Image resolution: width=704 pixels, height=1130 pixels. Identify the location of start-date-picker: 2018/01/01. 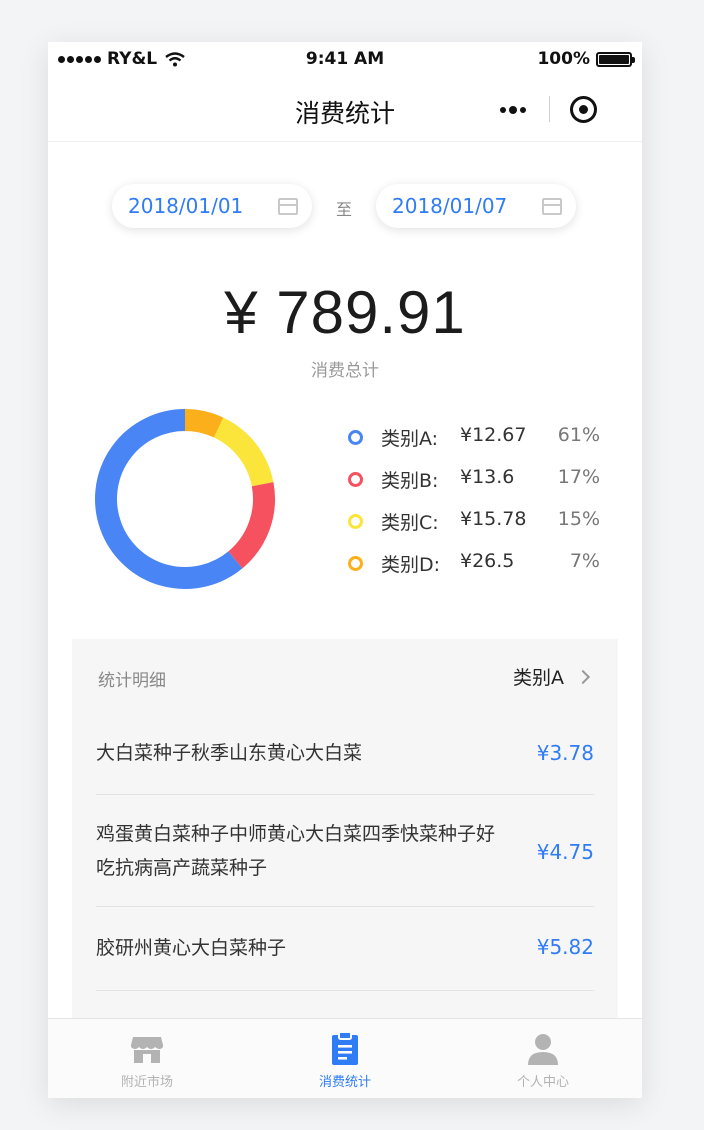
(212, 206).